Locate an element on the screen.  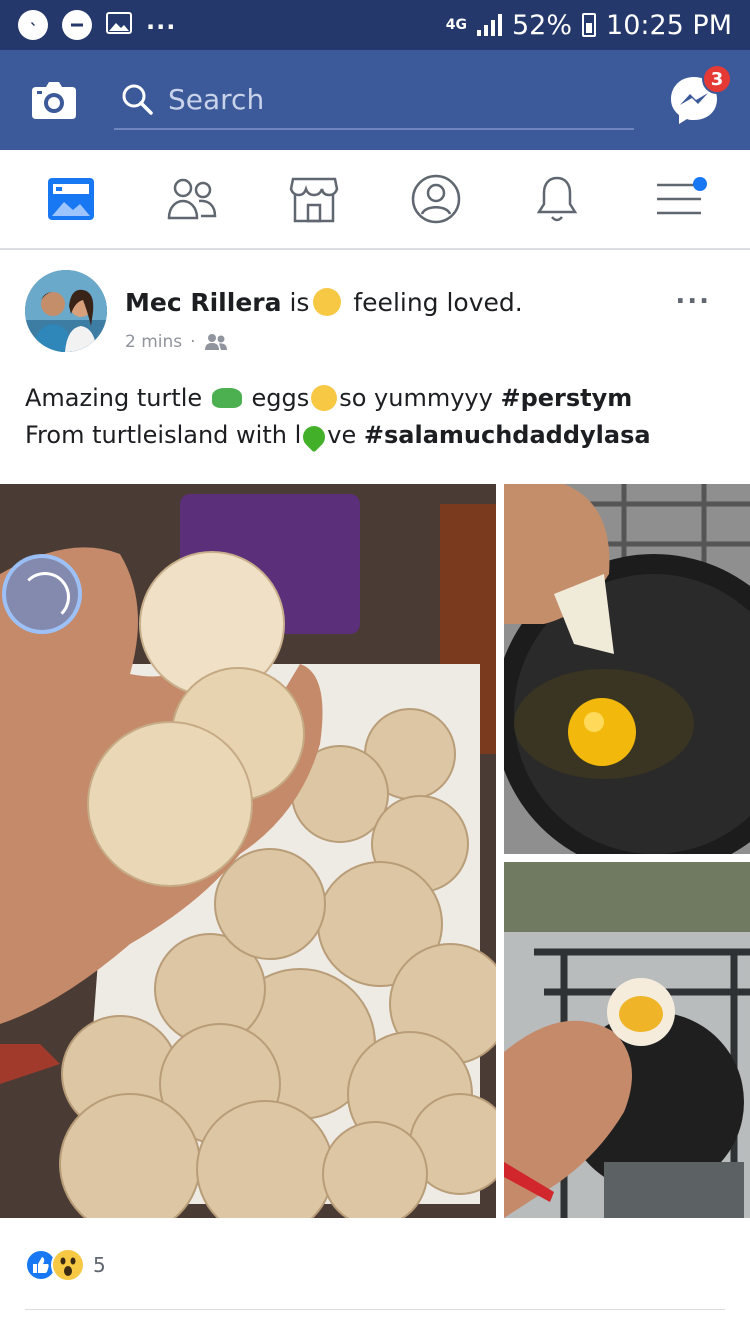
tab-menu is located at coordinates (679, 199).